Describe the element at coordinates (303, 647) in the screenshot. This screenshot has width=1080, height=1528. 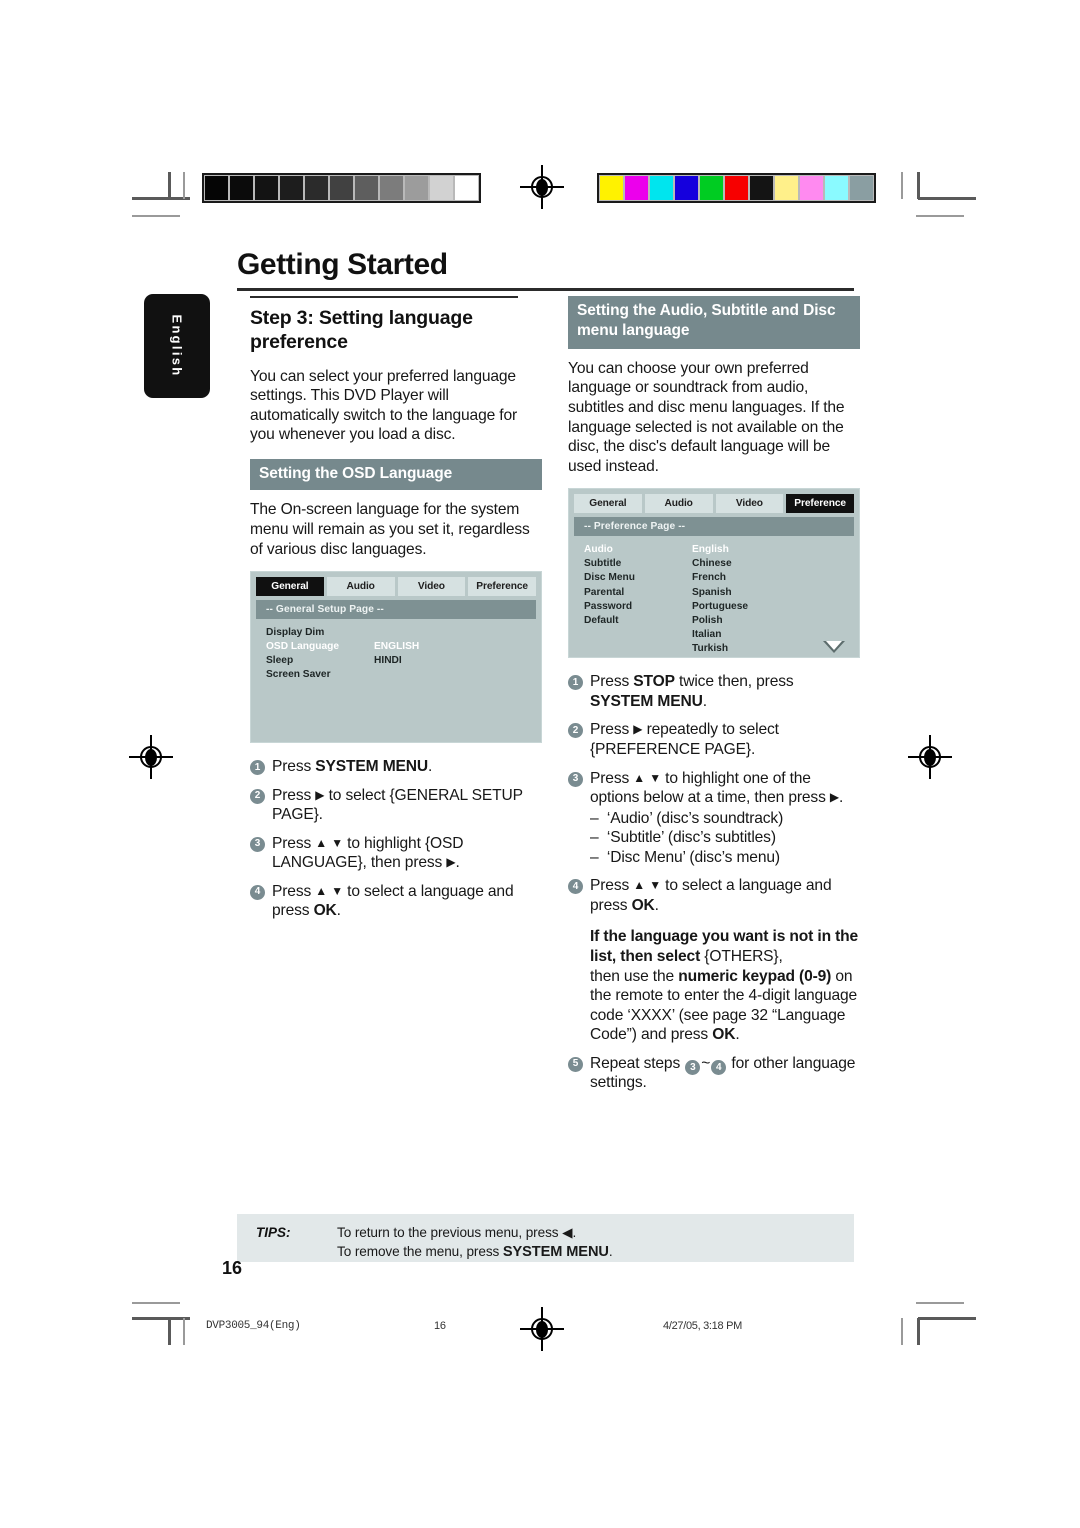
I see `osd-row-key: OSD Language` at that location.